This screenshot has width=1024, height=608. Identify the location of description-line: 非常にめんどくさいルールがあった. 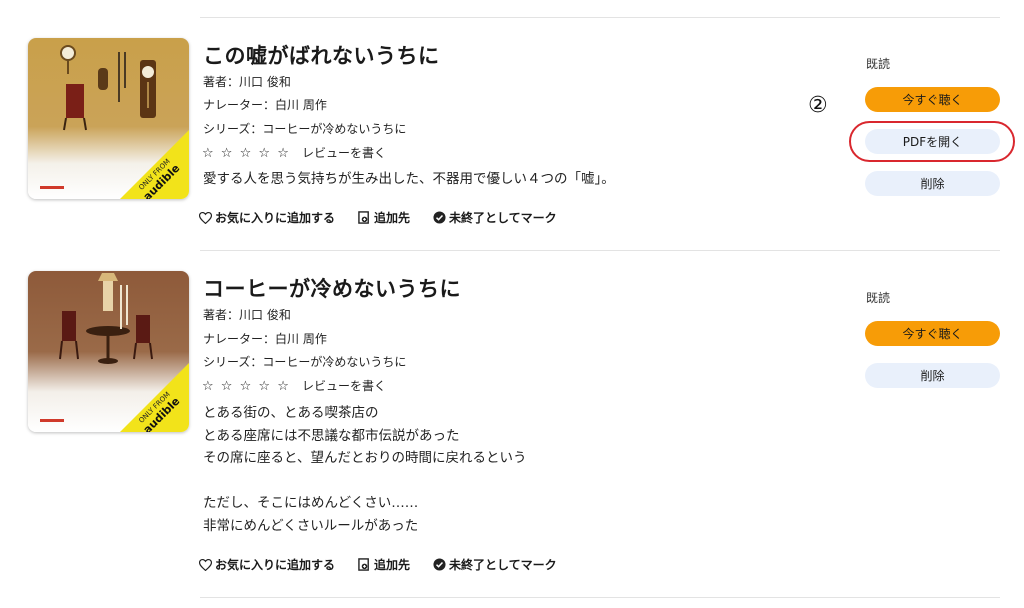
(311, 525).